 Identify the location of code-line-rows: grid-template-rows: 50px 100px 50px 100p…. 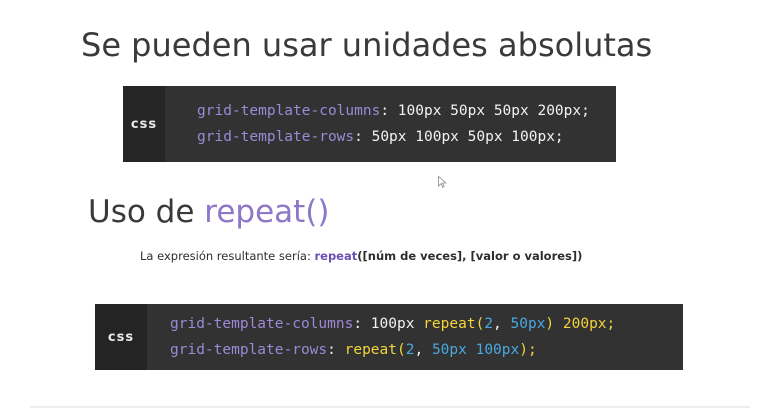
(393, 137).